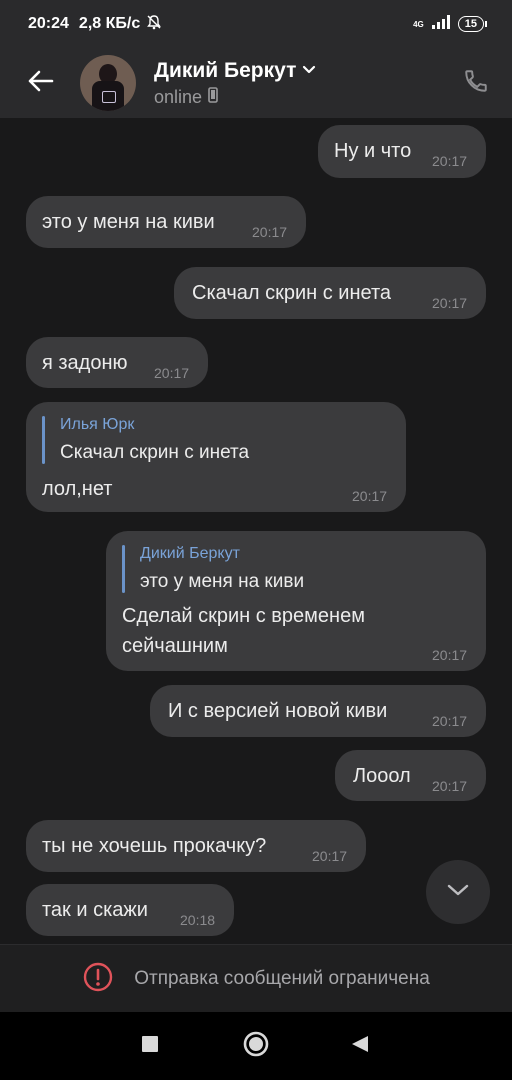  I want to click on system-navigation-bar, so click(256, 1046).